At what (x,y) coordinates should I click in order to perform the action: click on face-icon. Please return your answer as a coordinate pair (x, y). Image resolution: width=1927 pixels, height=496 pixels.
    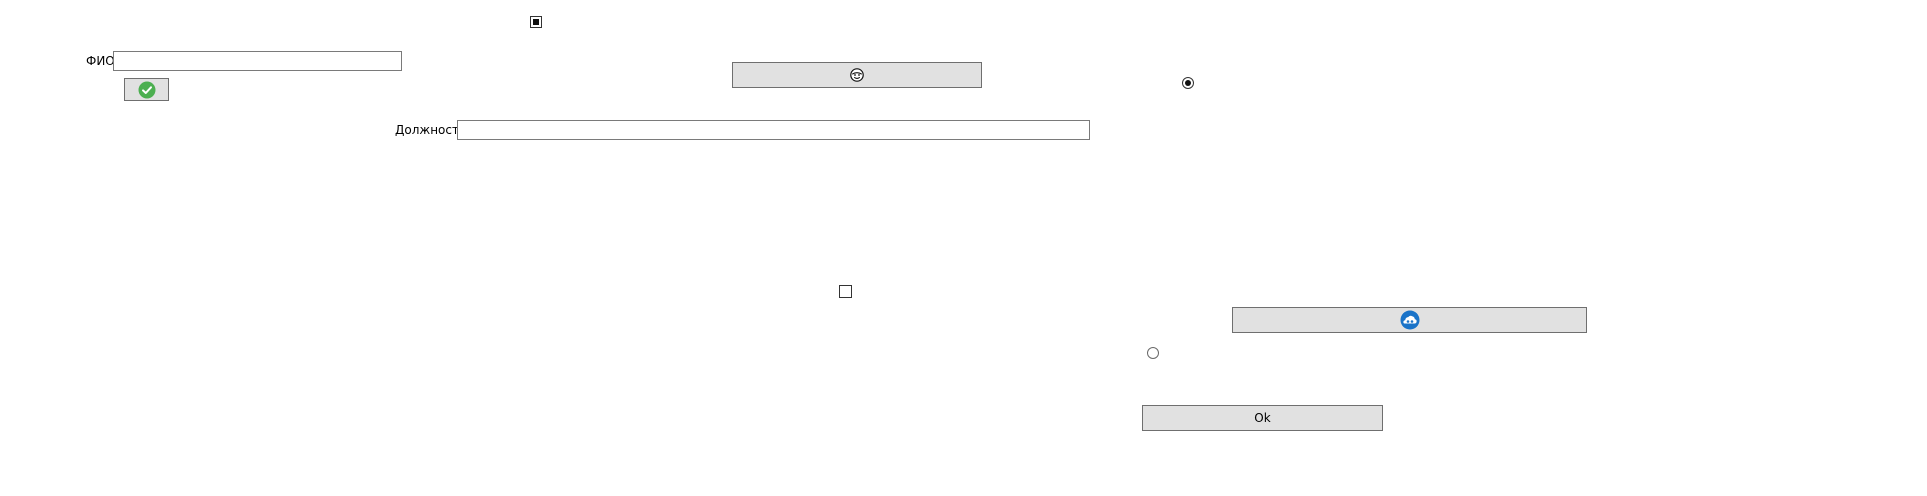
    Looking at the image, I should click on (857, 75).